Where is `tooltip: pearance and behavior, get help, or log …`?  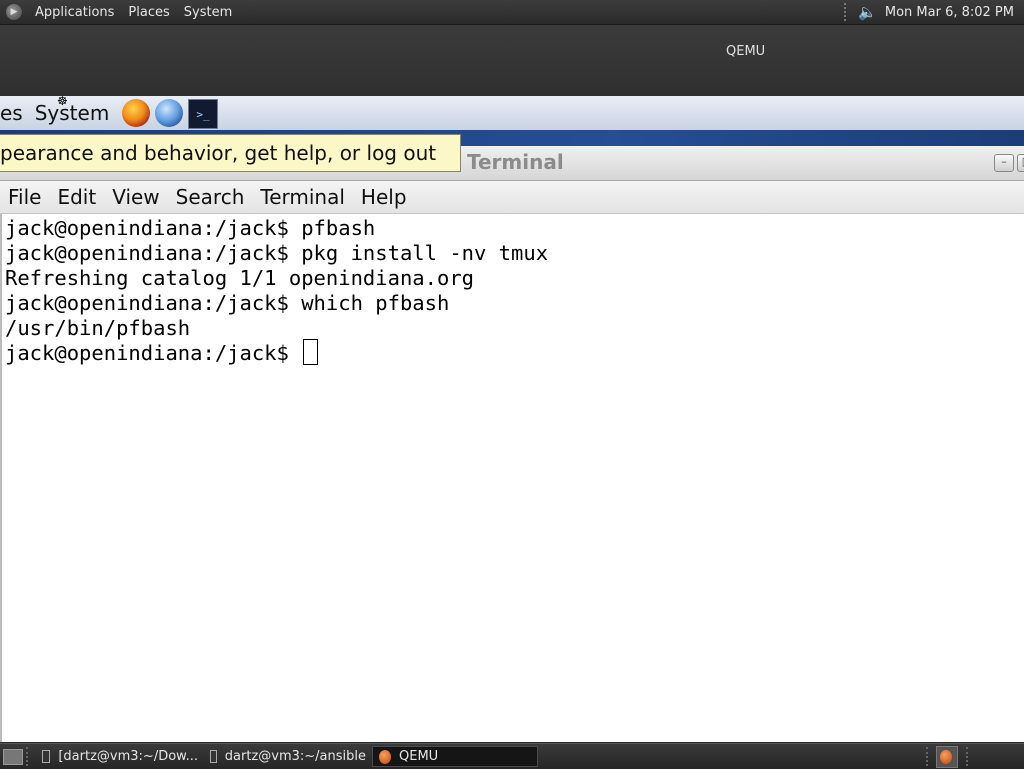 tooltip: pearance and behavior, get help, or log … is located at coordinates (230, 153).